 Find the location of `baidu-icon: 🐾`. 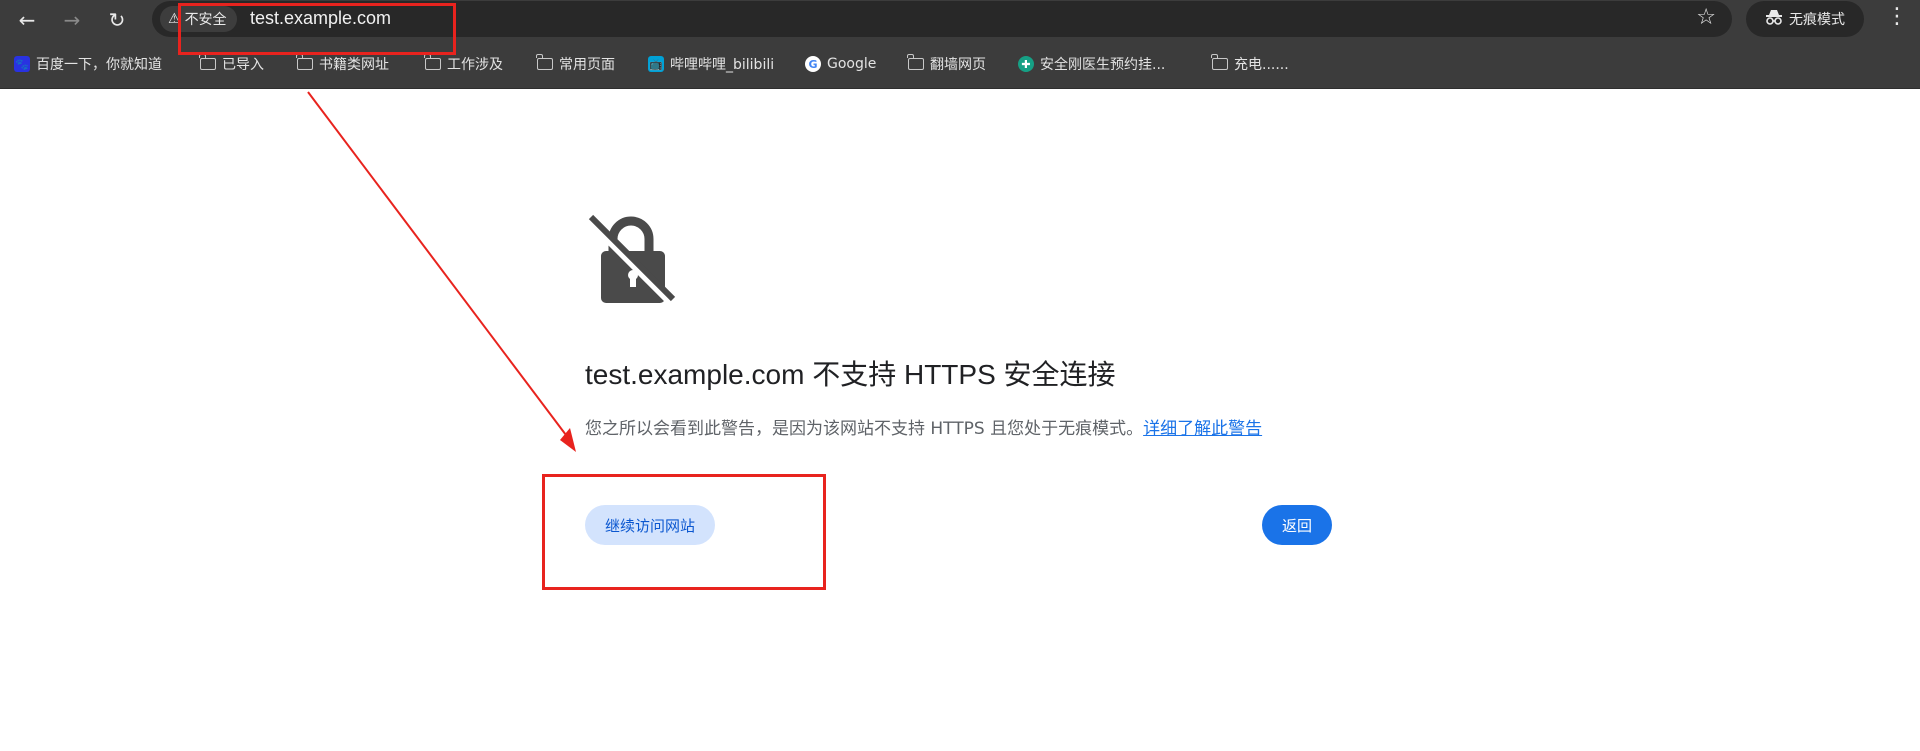

baidu-icon: 🐾 is located at coordinates (22, 64).